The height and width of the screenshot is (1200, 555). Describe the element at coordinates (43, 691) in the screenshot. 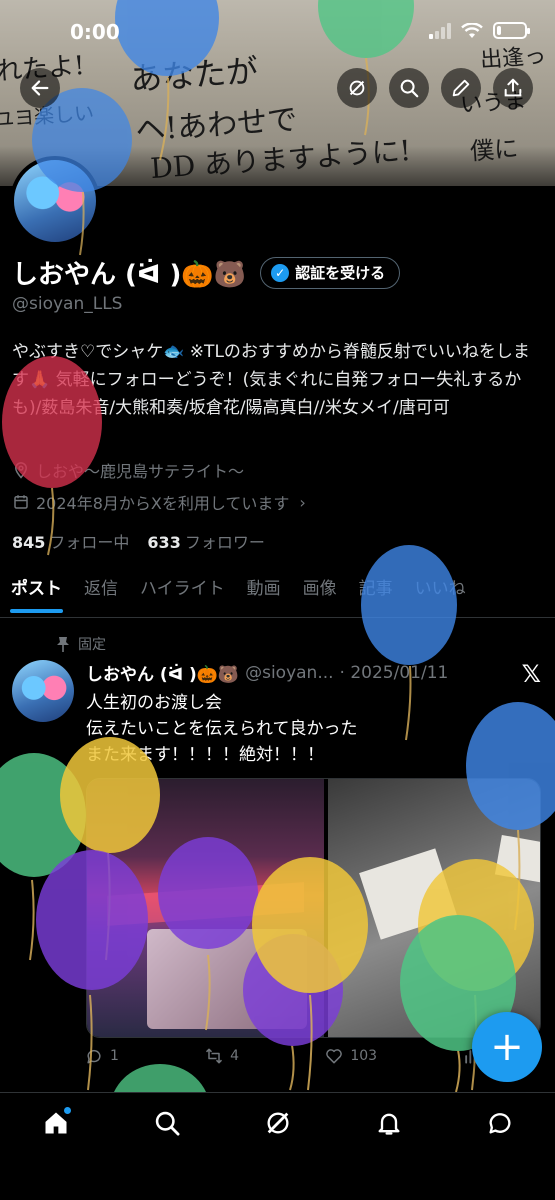

I see `post-author-avatar` at that location.